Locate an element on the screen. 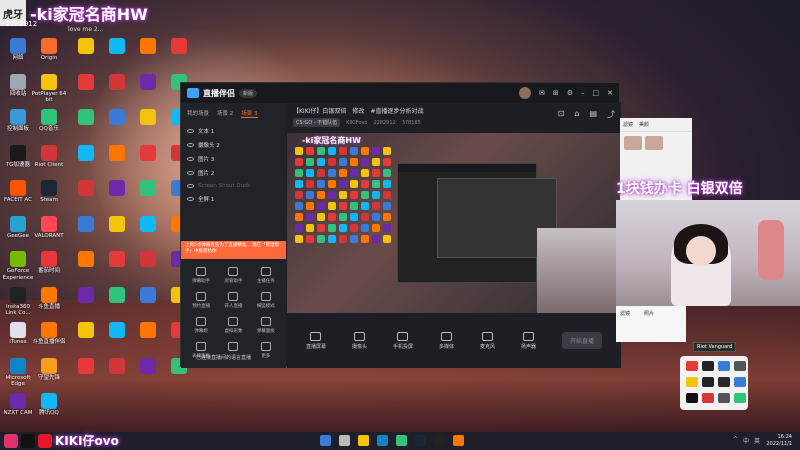 The width and height of the screenshot is (800, 450). preview-overlay-name: -ki家冠名商HW is located at coordinates (331, 140).